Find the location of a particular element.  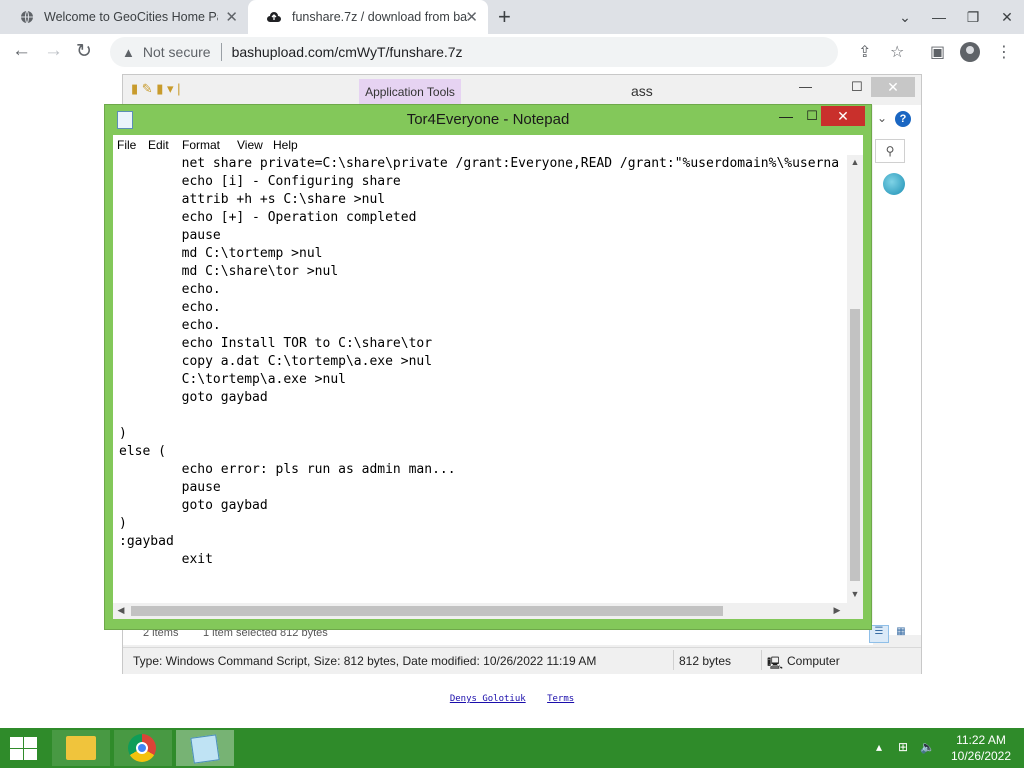

horizontal-scrollbar: ◀ ▶ is located at coordinates (480, 611).